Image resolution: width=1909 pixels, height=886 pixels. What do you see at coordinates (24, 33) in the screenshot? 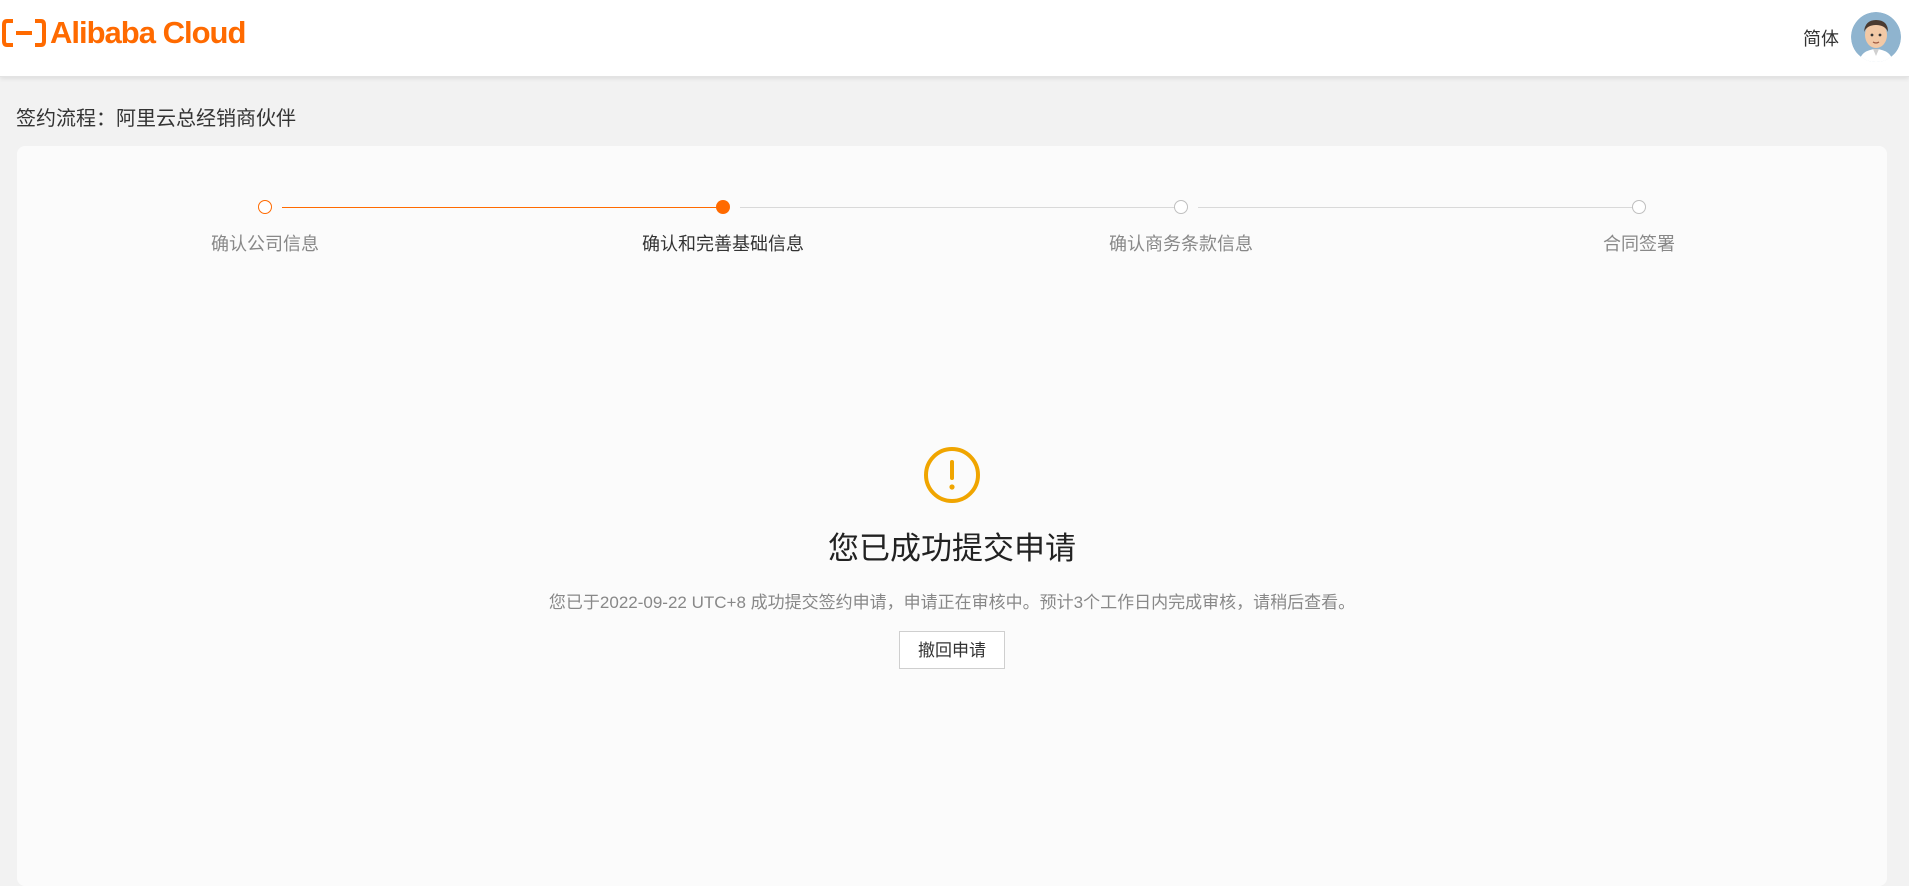
I see `alibaba-logo-mark-icon` at bounding box center [24, 33].